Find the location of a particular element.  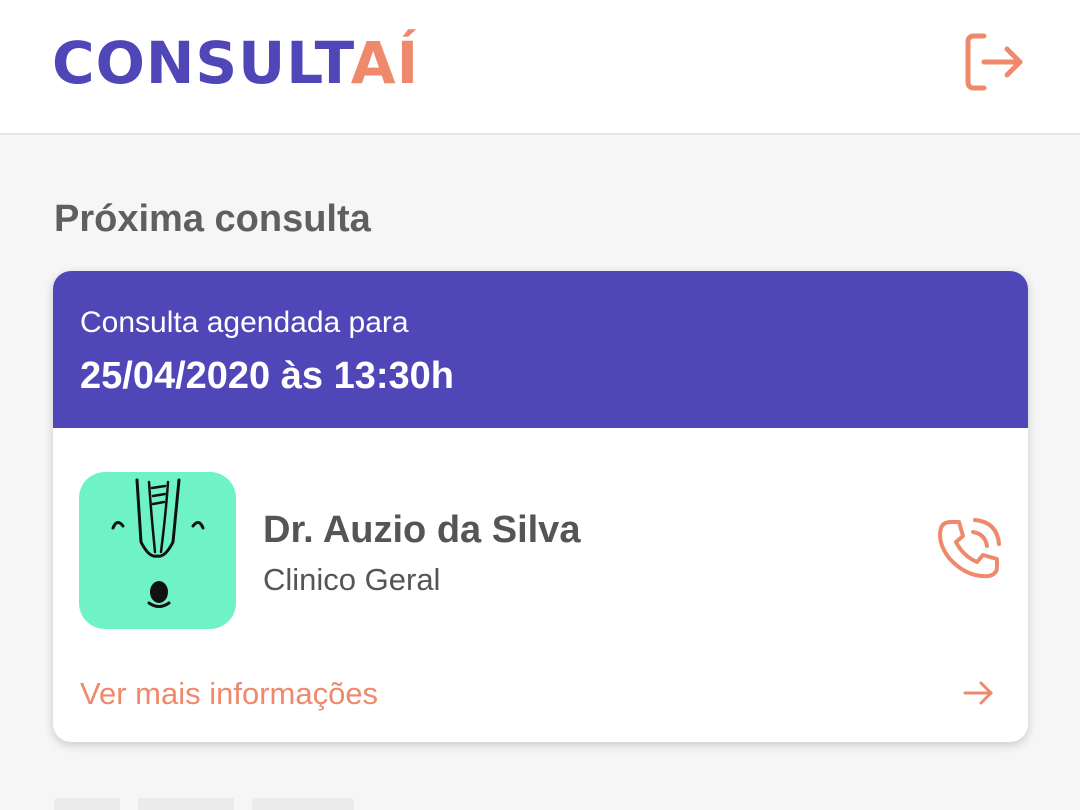

appointment-datetime: 25/04/2020 às 13:30h is located at coordinates (267, 376).